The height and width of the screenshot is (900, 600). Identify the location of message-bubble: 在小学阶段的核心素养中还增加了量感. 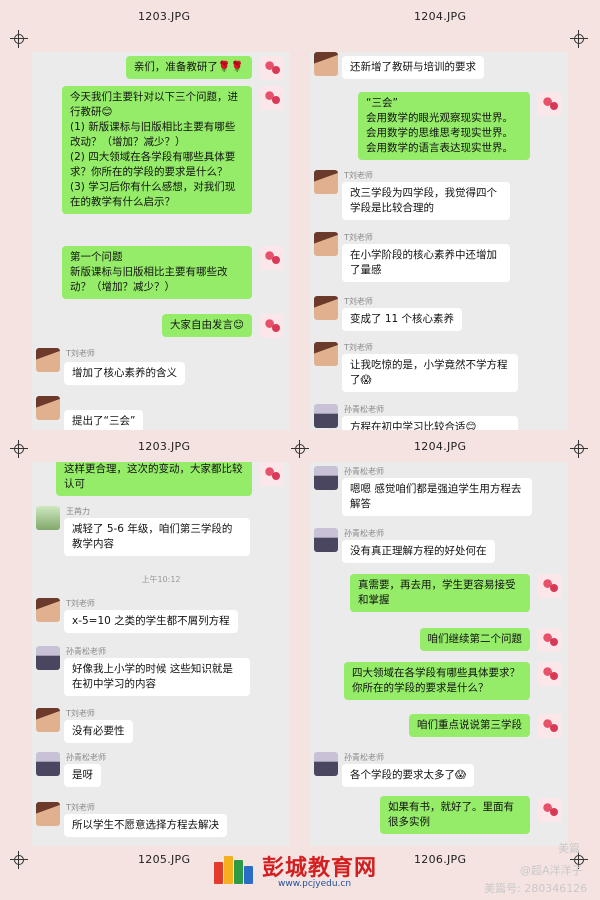
(426, 263).